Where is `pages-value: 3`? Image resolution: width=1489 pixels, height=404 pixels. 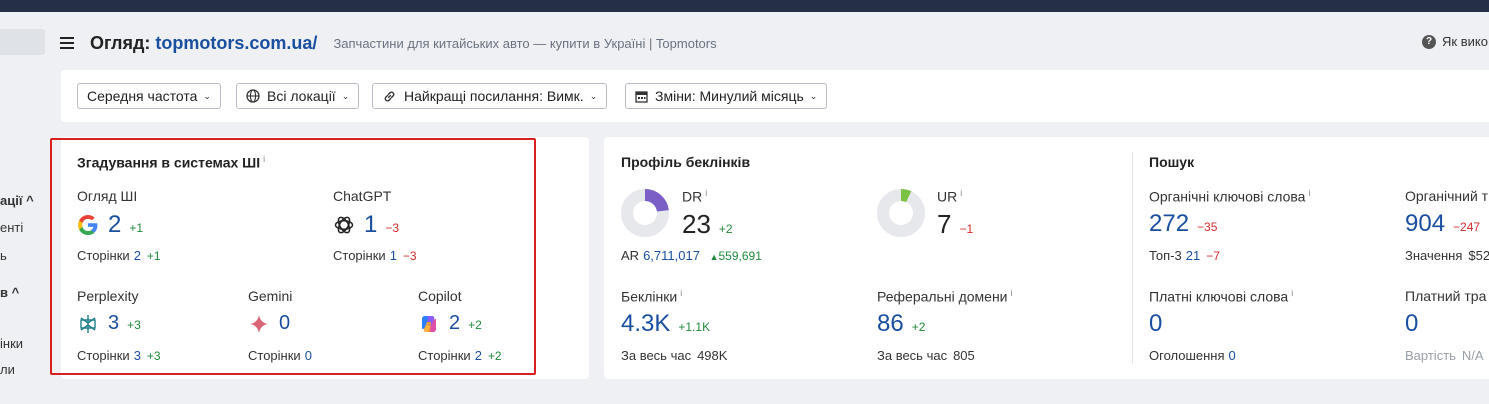 pages-value: 3 is located at coordinates (137, 355).